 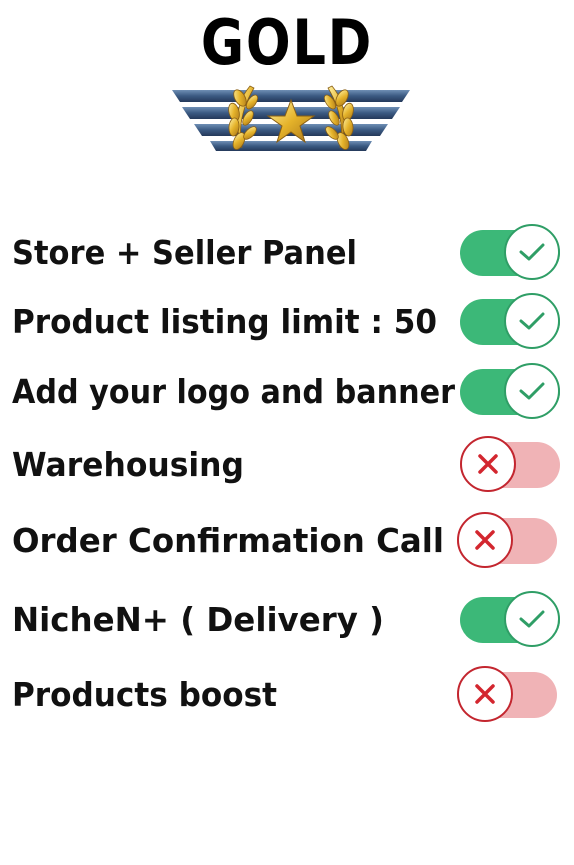 I want to click on feature-label: Add your logo and banner, so click(x=233, y=391).